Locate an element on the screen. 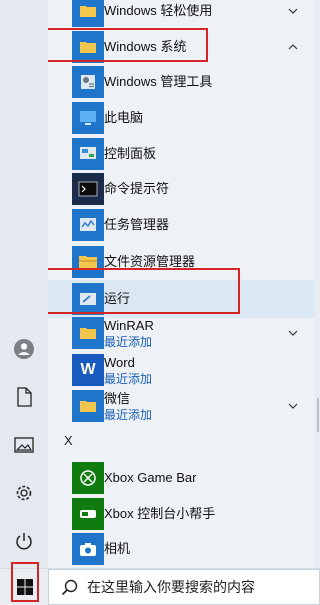  list-item-windows-ease: Windows 轻松使用 is located at coordinates (181, 14).